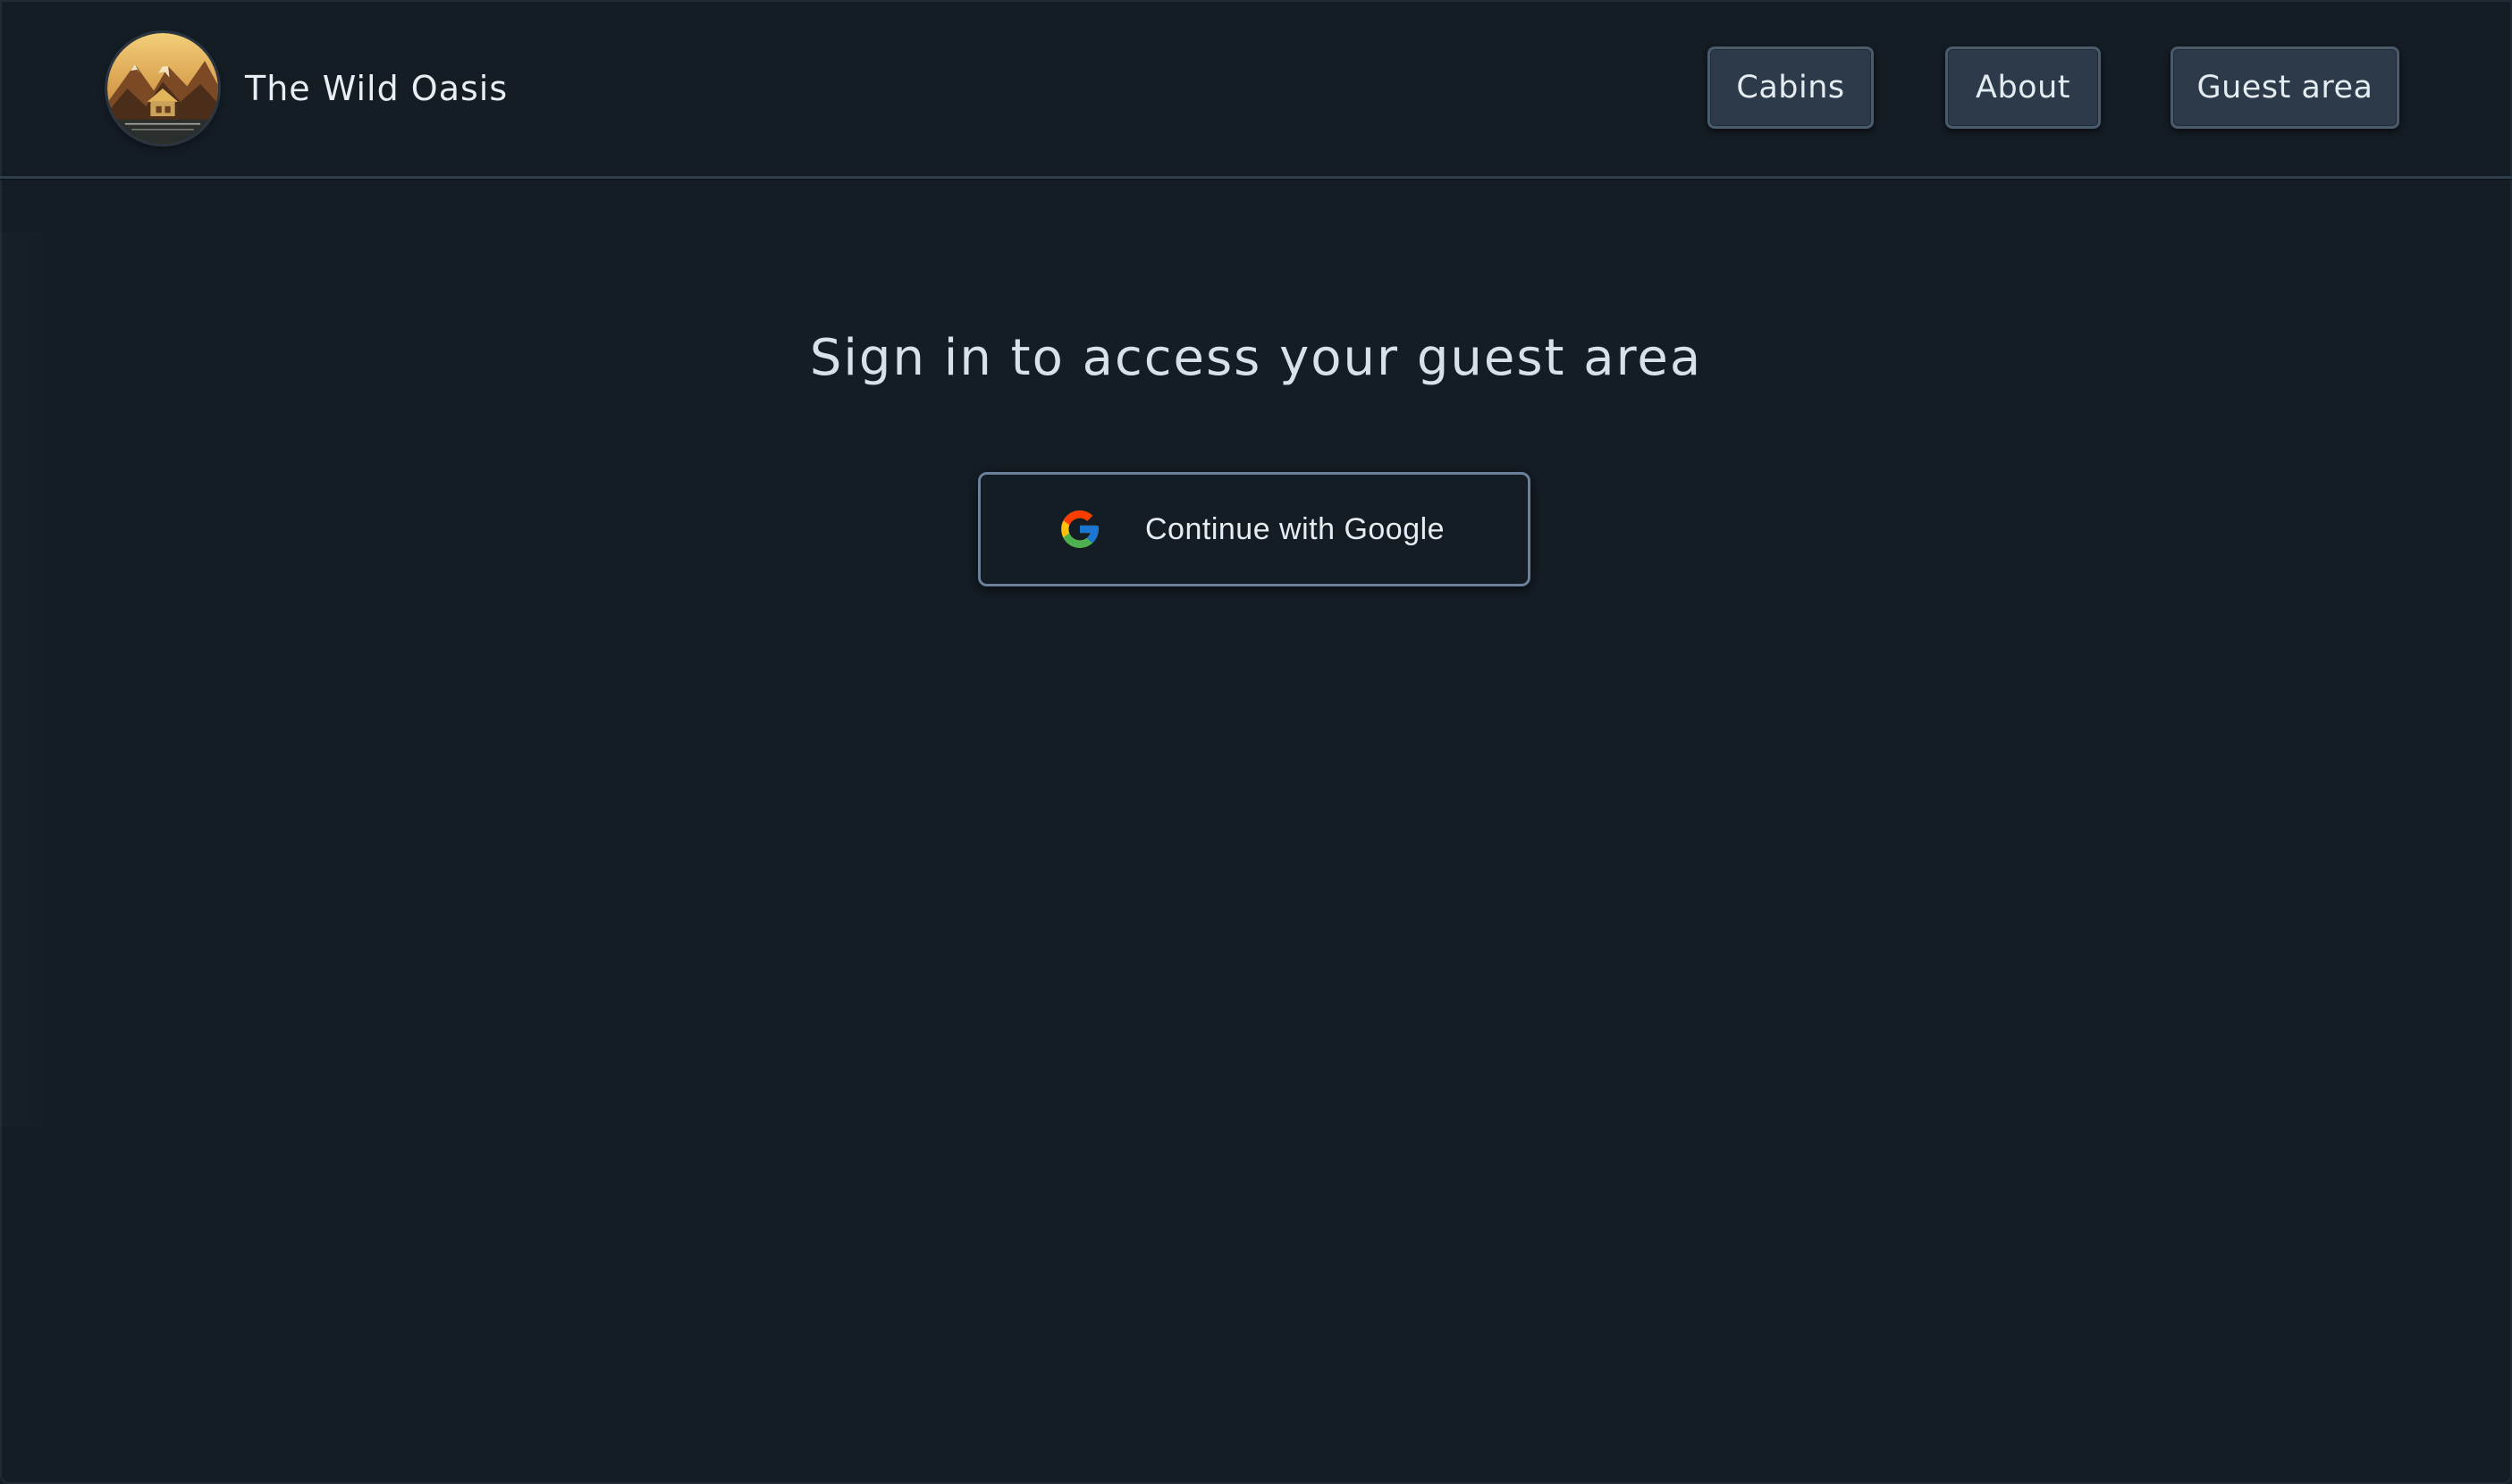 The height and width of the screenshot is (1484, 2512). Describe the element at coordinates (1256, 89) in the screenshot. I see `site-header: The Wild Oasis Cabins About Guest area` at that location.